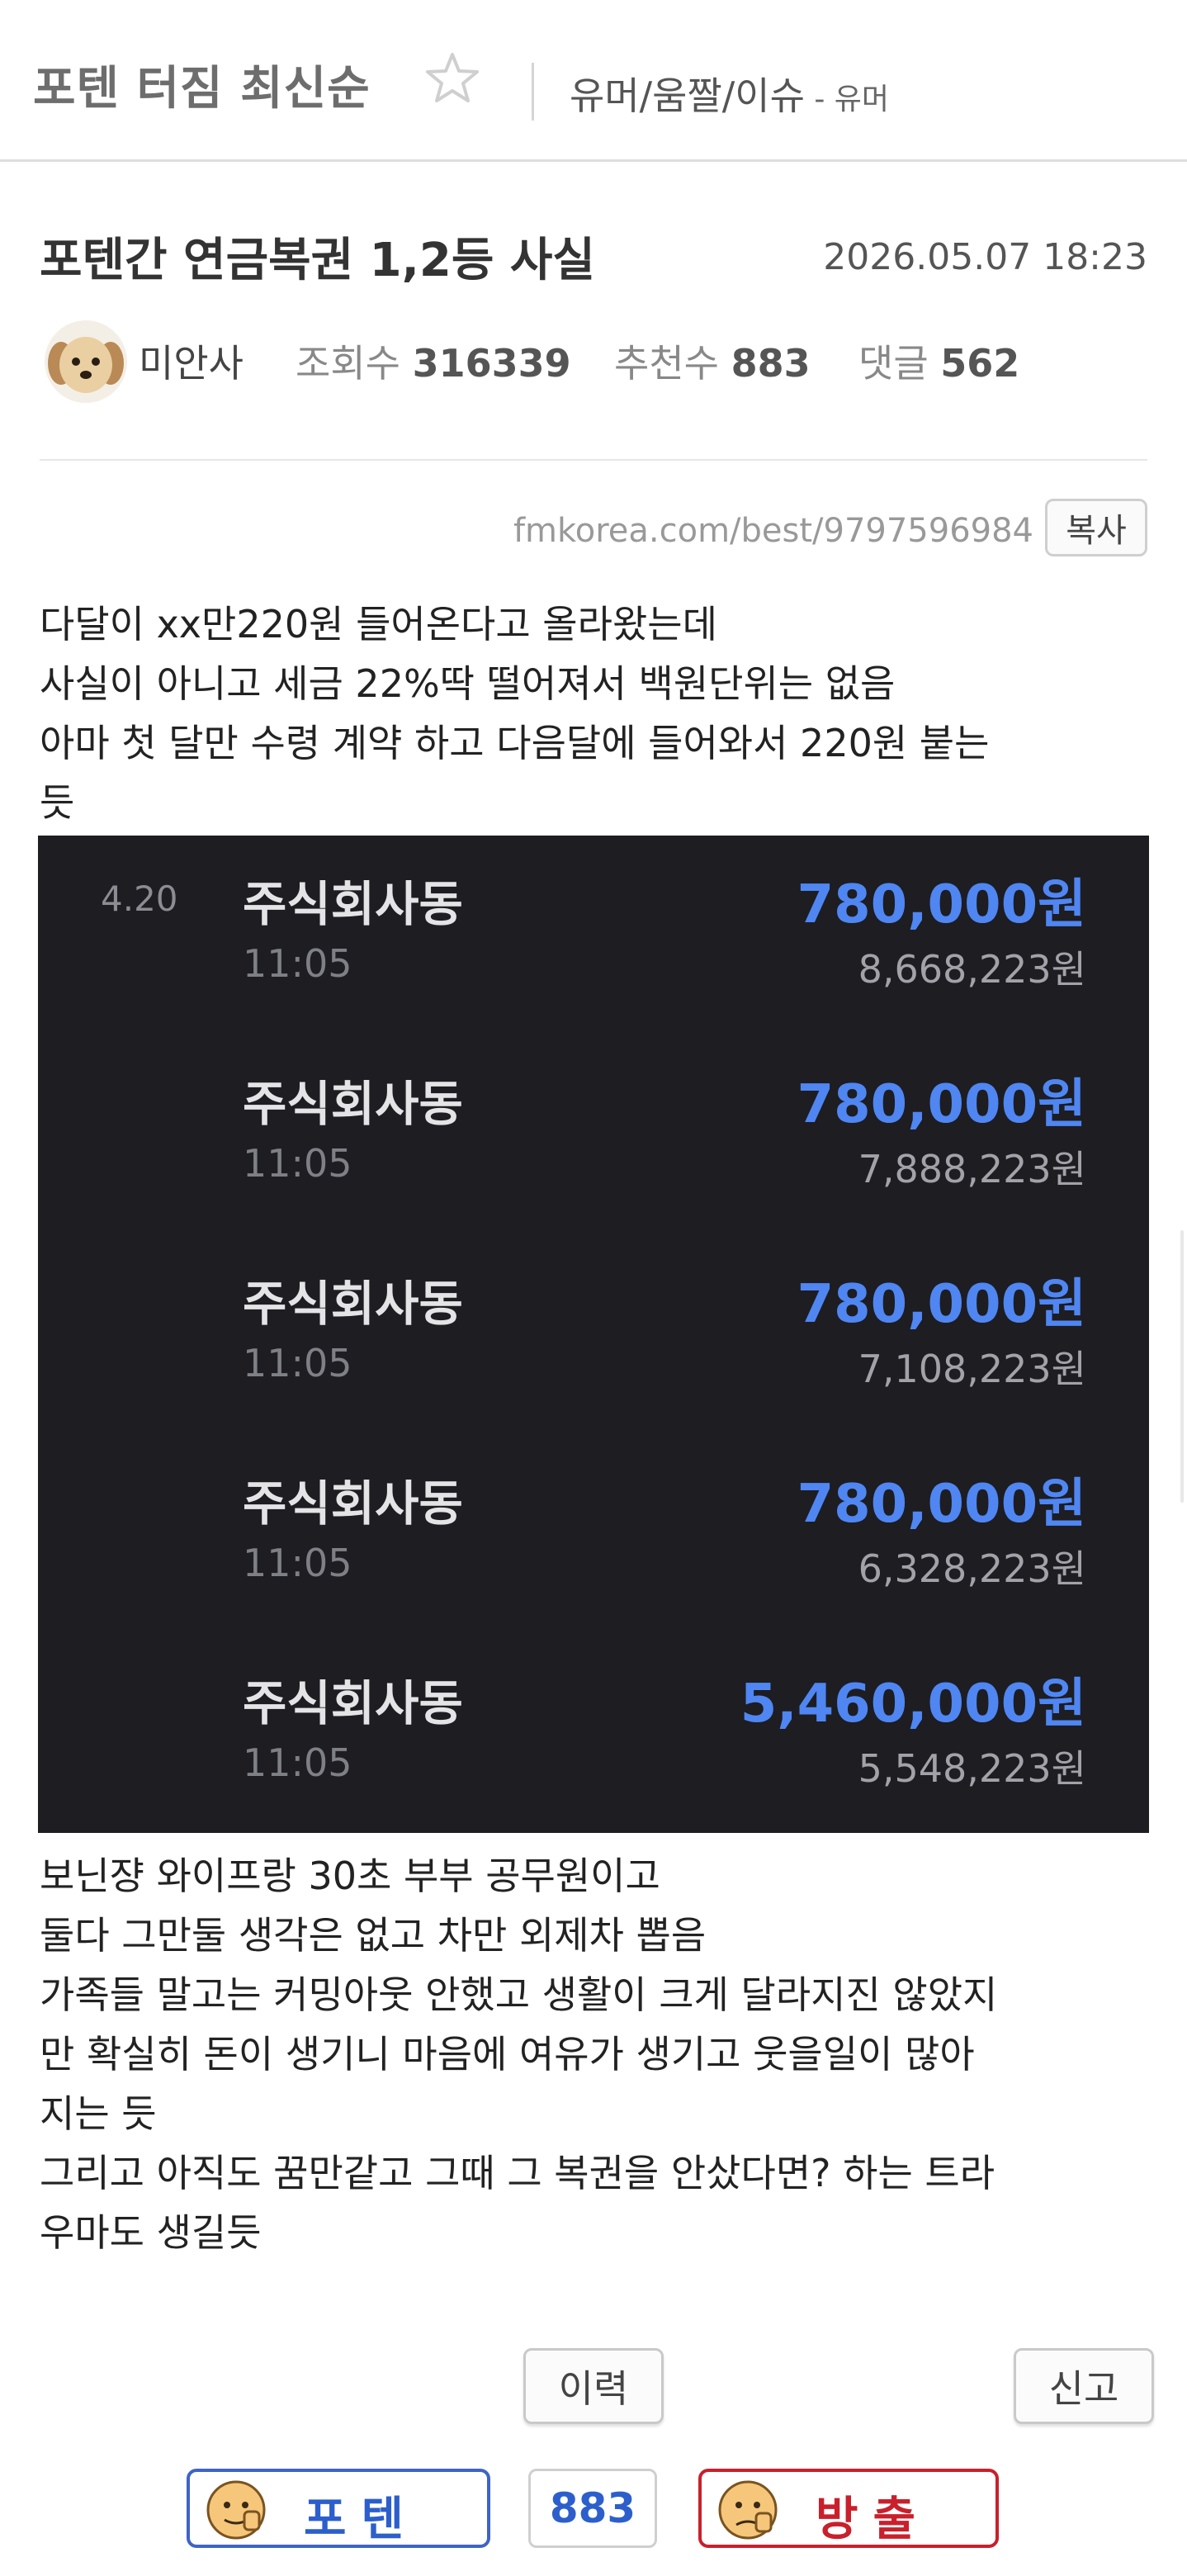 Image resolution: width=1187 pixels, height=2576 pixels. What do you see at coordinates (57, 802) in the screenshot?
I see `body-line: 듯` at bounding box center [57, 802].